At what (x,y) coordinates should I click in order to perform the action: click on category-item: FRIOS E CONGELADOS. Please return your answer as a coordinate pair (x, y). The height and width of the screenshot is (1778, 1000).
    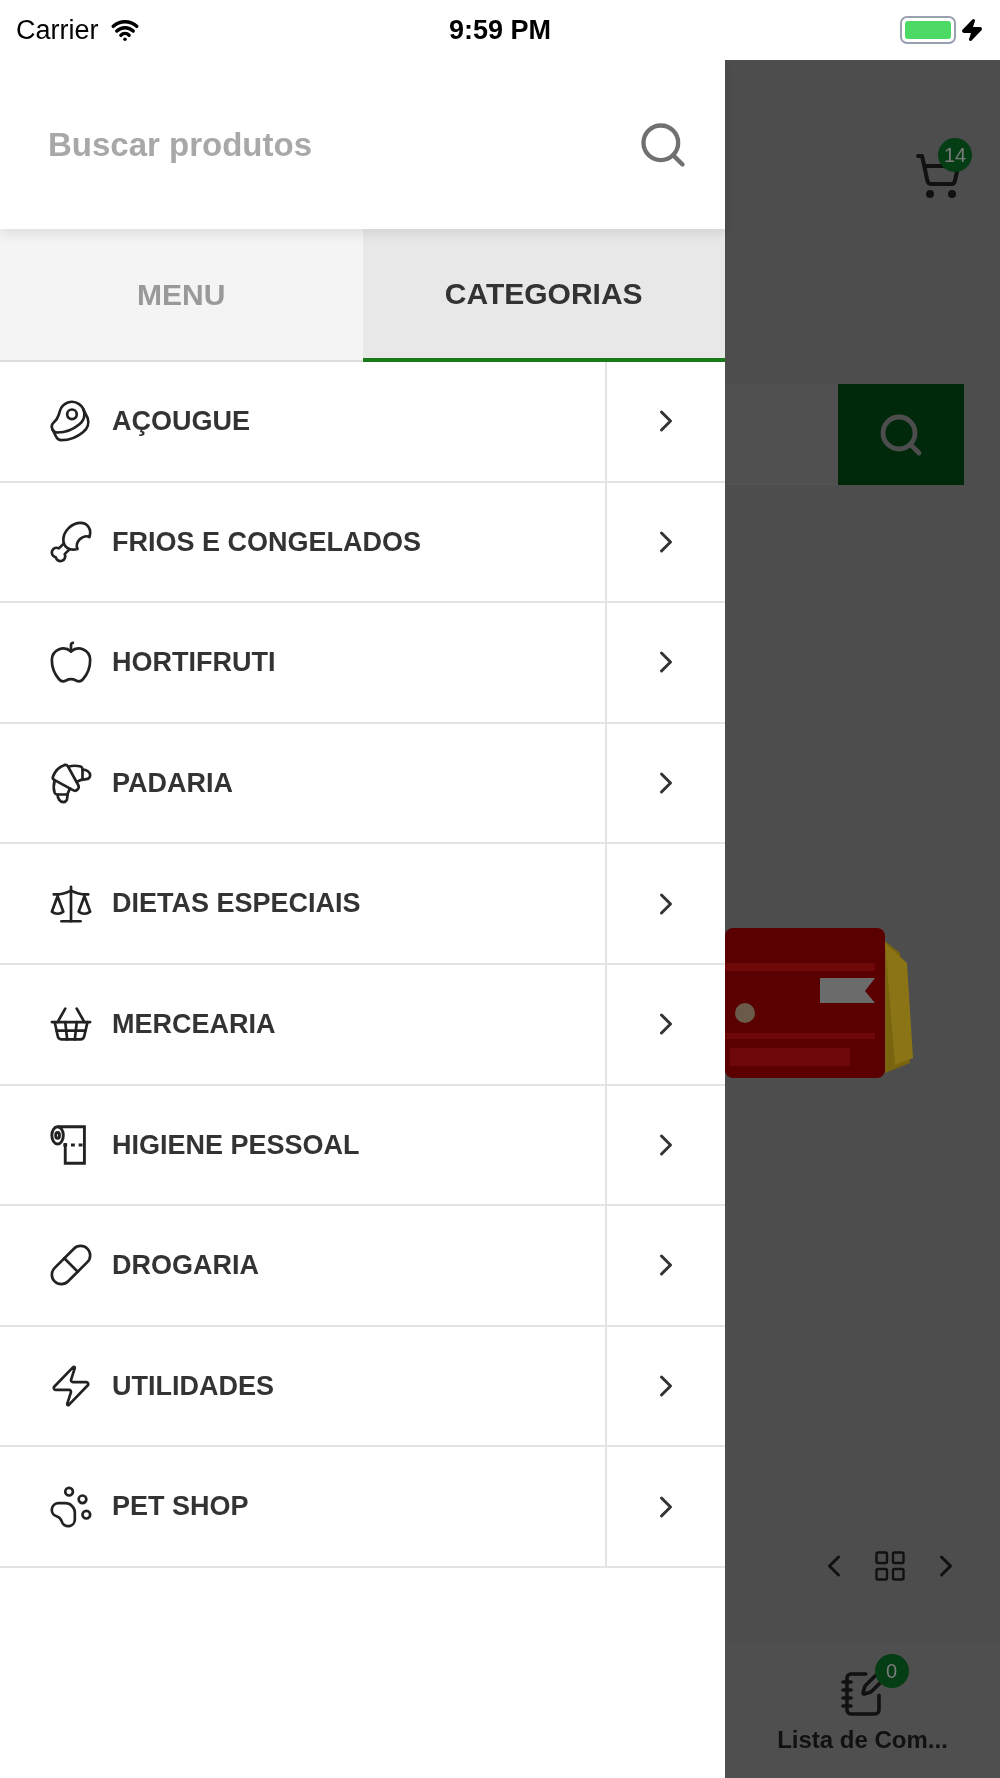
    Looking at the image, I should click on (303, 542).